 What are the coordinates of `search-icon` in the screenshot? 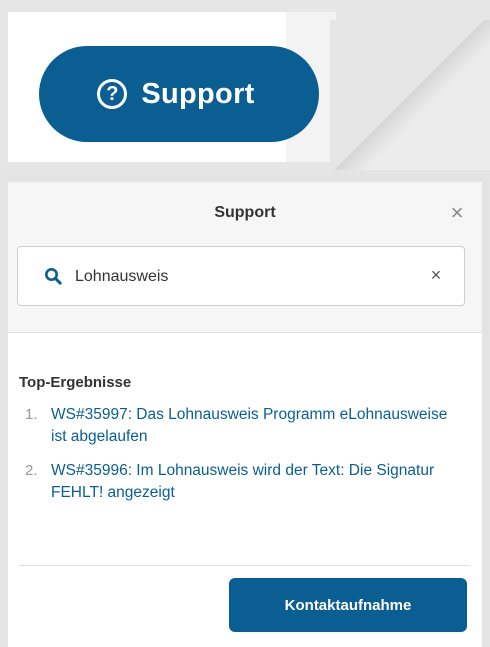 It's located at (53, 276).